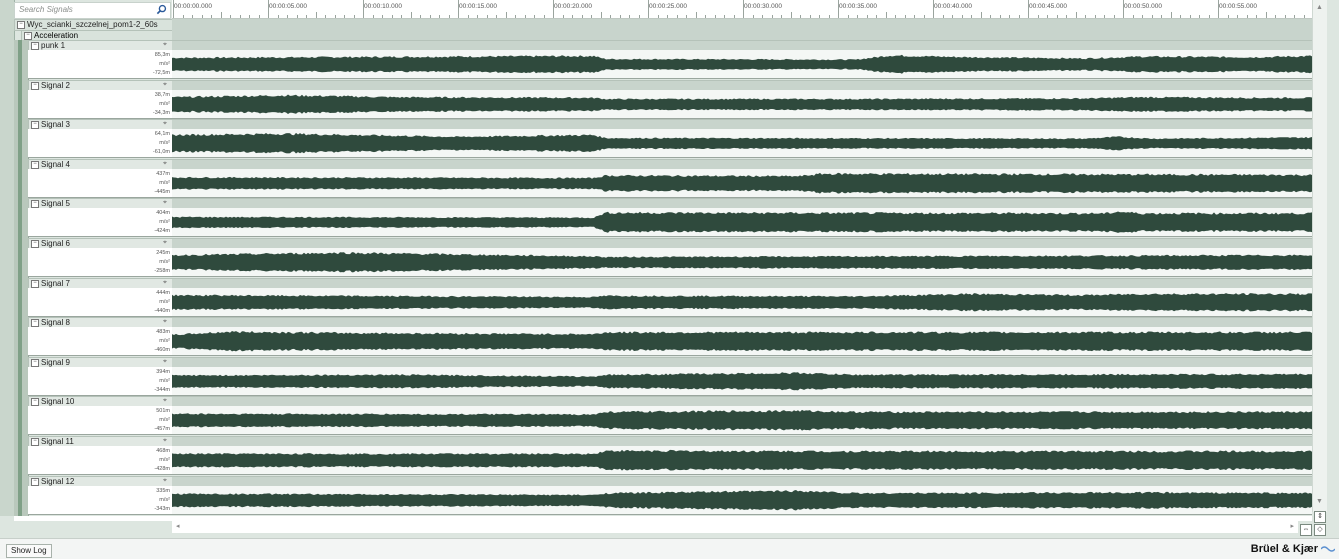 This screenshot has width=1339, height=559. Describe the element at coordinates (161, 9) in the screenshot. I see `search-icon` at that location.